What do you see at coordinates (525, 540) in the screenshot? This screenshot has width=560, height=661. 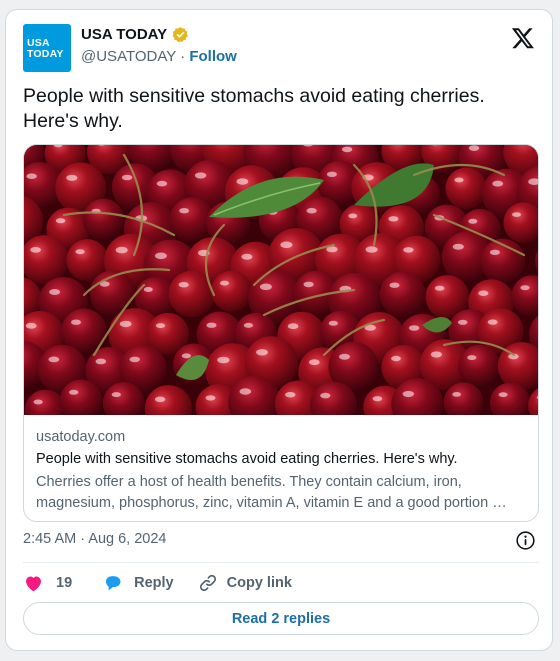 I see `info-icon` at bounding box center [525, 540].